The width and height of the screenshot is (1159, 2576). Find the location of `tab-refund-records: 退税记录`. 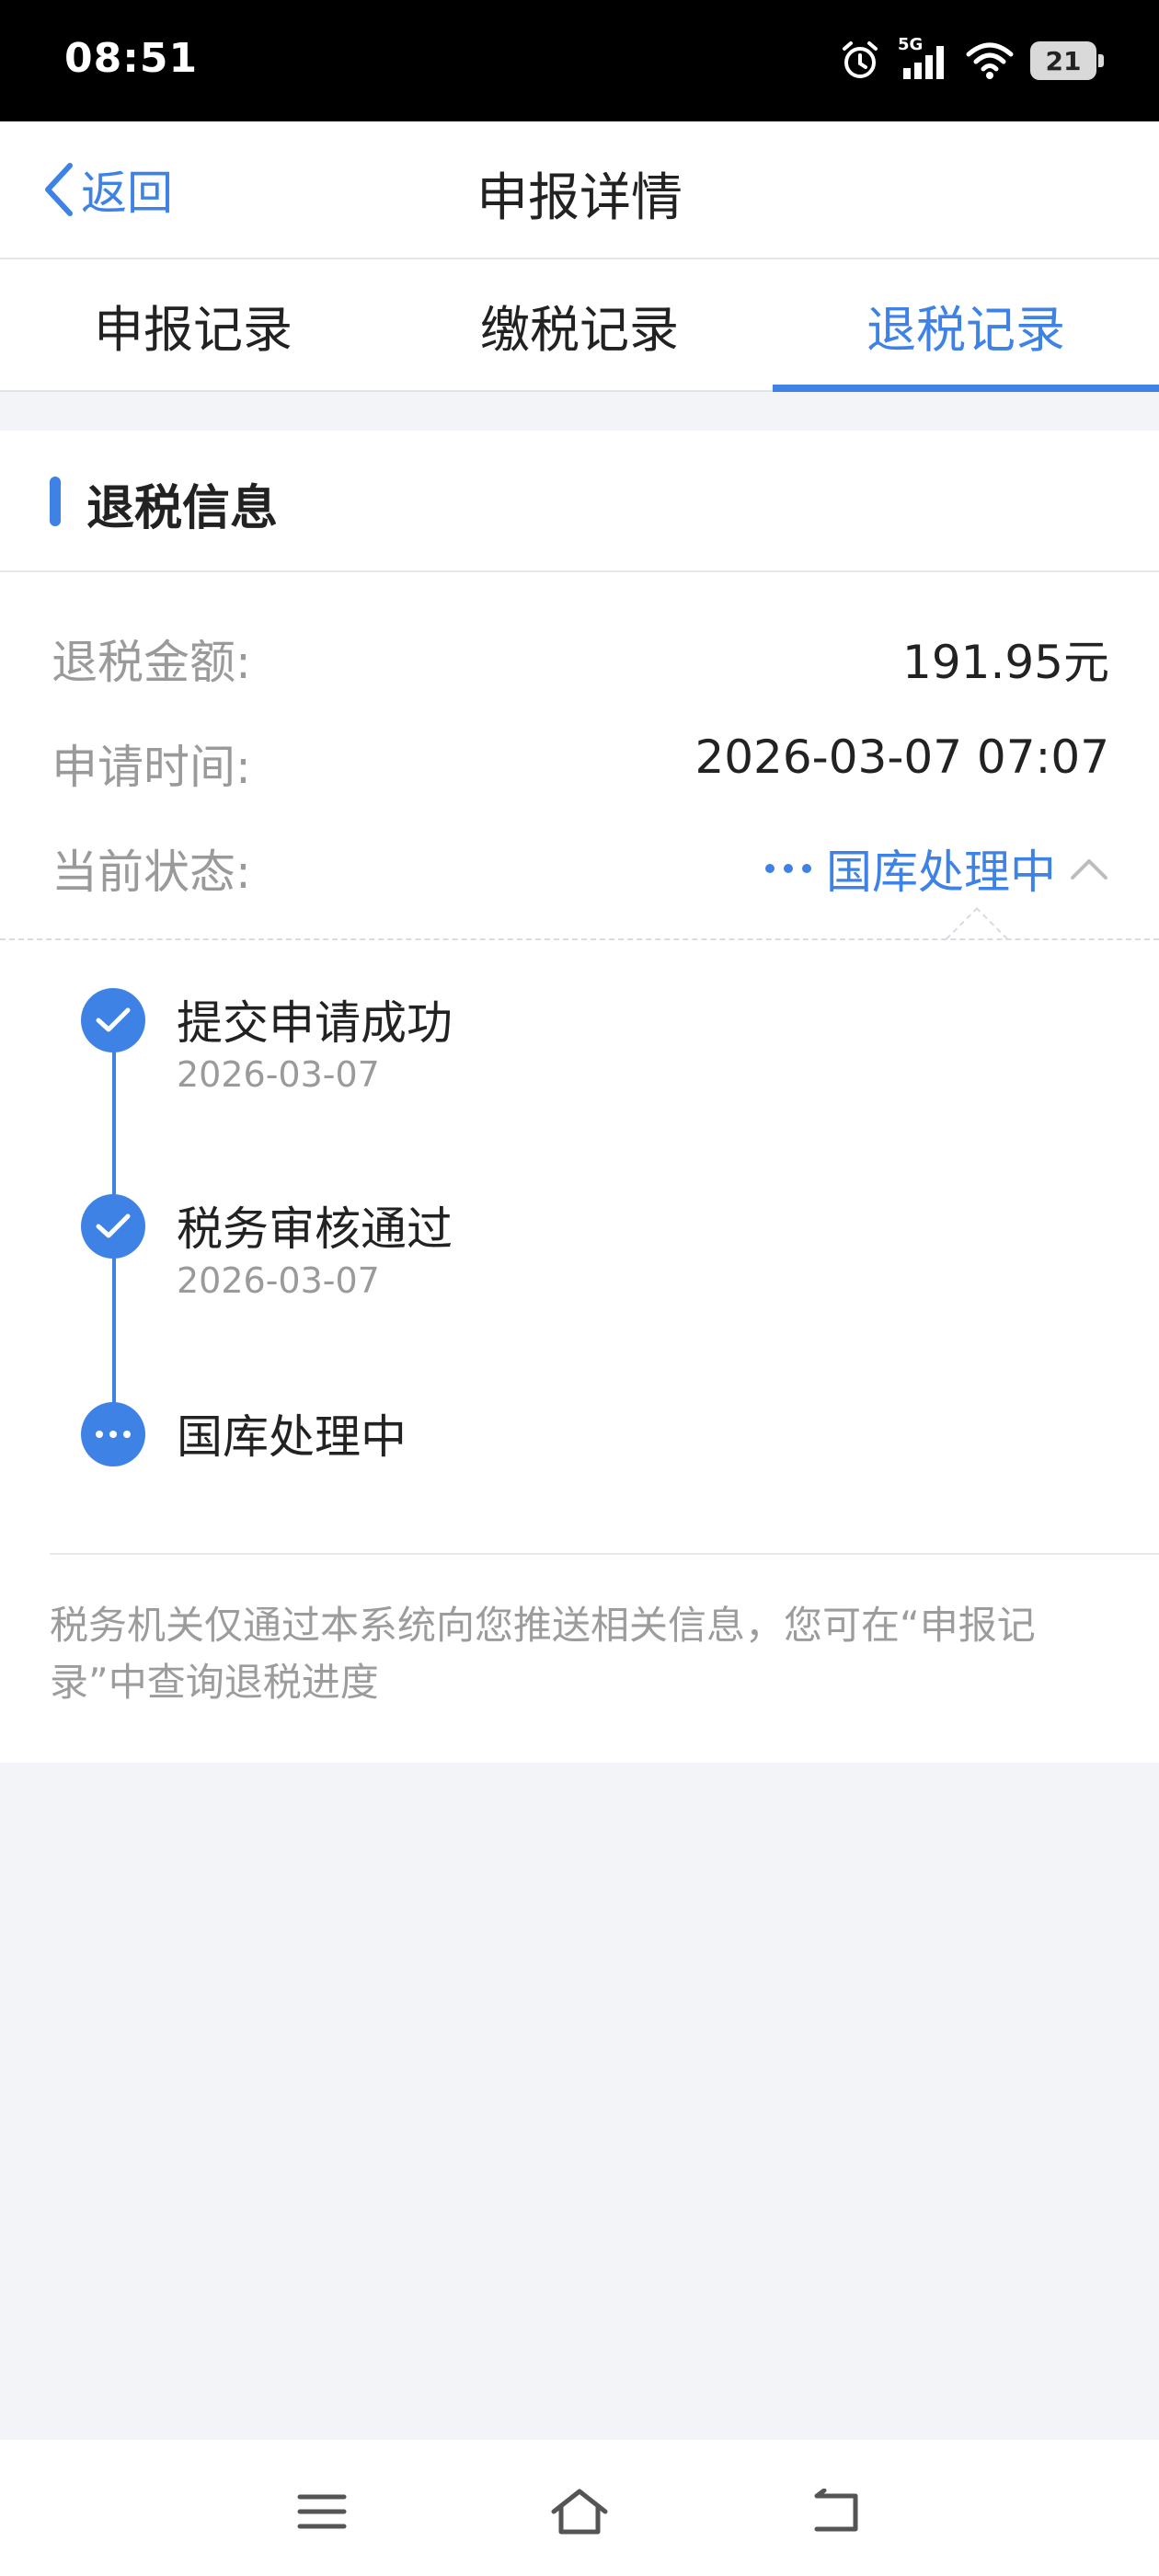

tab-refund-records: 退税记录 is located at coordinates (966, 325).